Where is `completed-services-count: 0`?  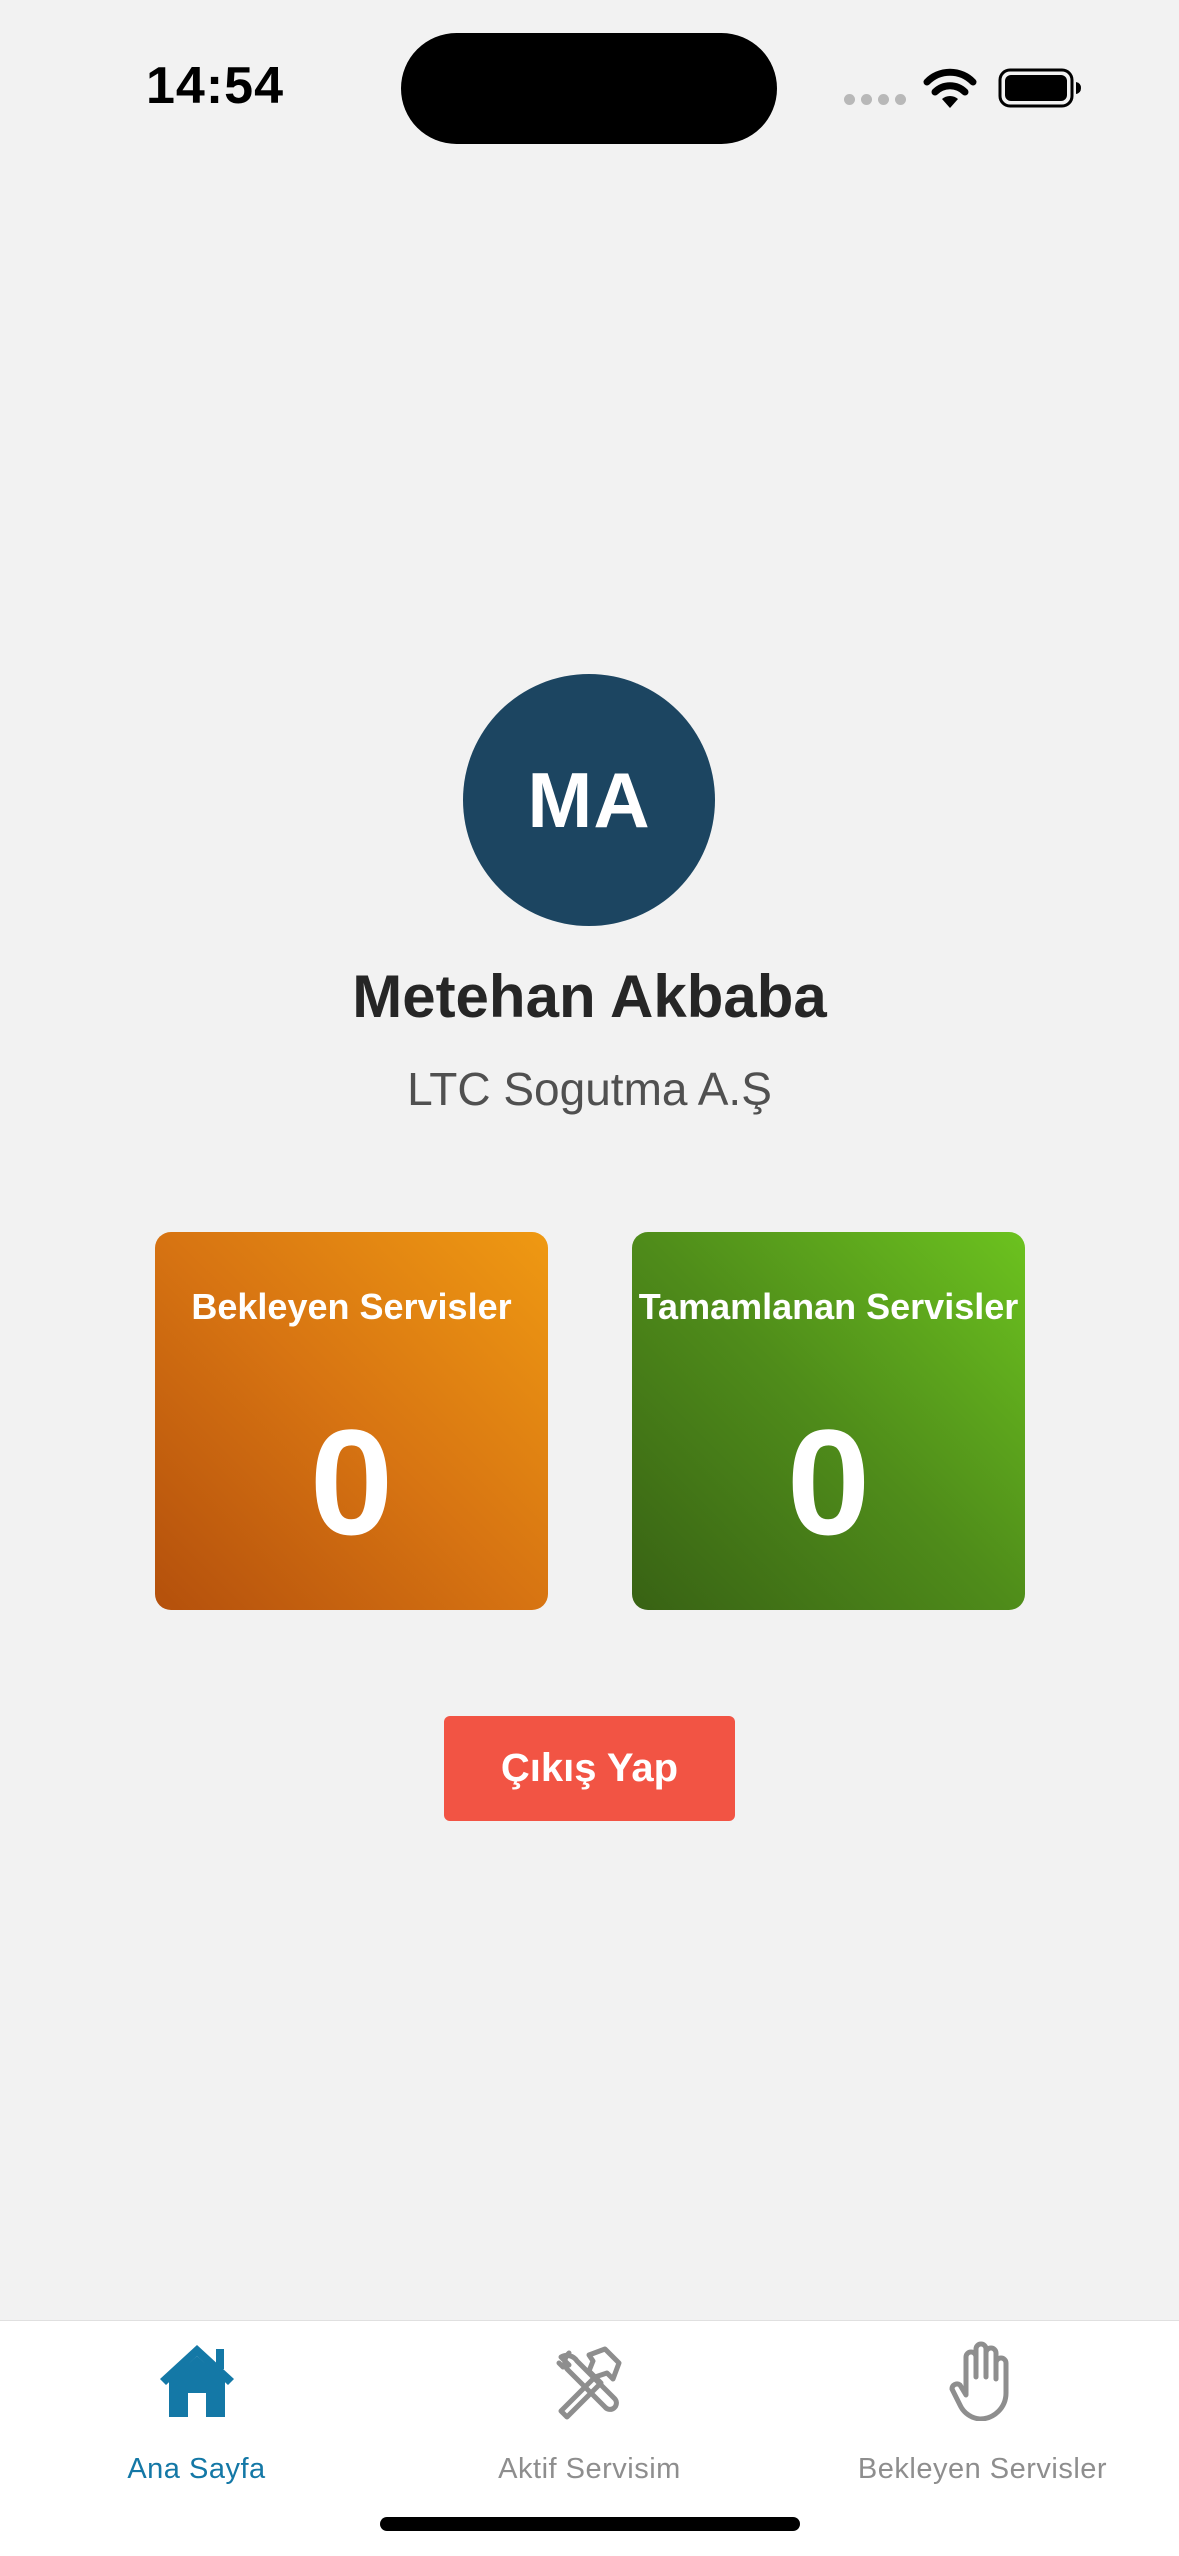 completed-services-count: 0 is located at coordinates (828, 1482).